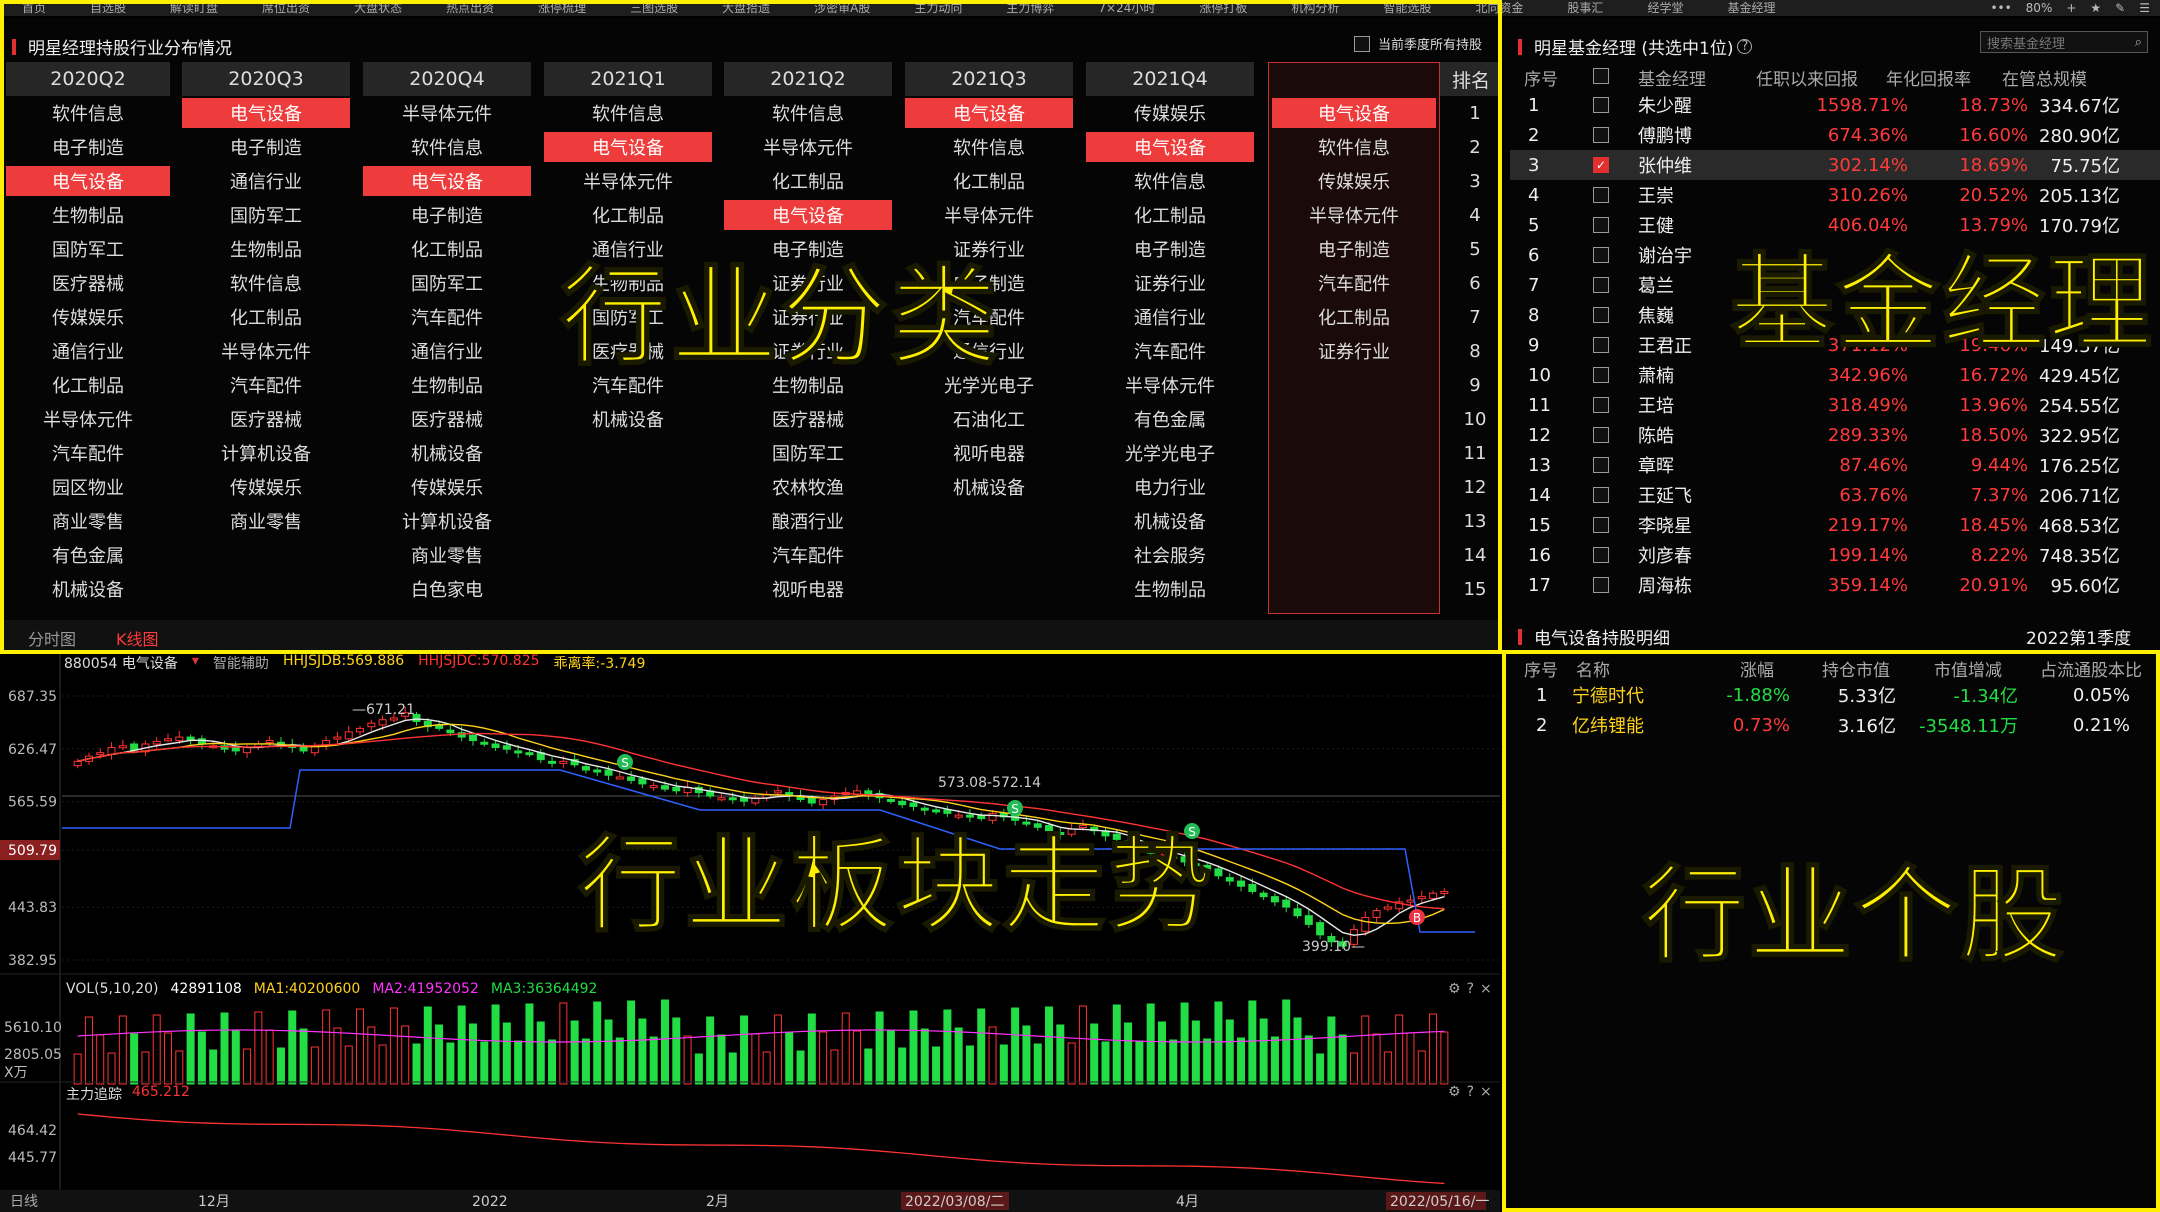 The width and height of the screenshot is (2160, 1212). Describe the element at coordinates (1835, 165) in the screenshot. I see `manager-row: 3 ✓ 张仲维 302.14% 18.69% 75.75亿` at that location.